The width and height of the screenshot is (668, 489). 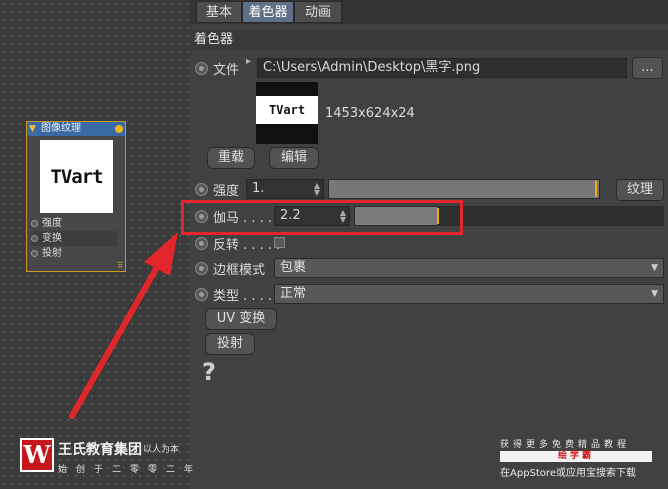 I want to click on strength-slider, so click(x=464, y=189).